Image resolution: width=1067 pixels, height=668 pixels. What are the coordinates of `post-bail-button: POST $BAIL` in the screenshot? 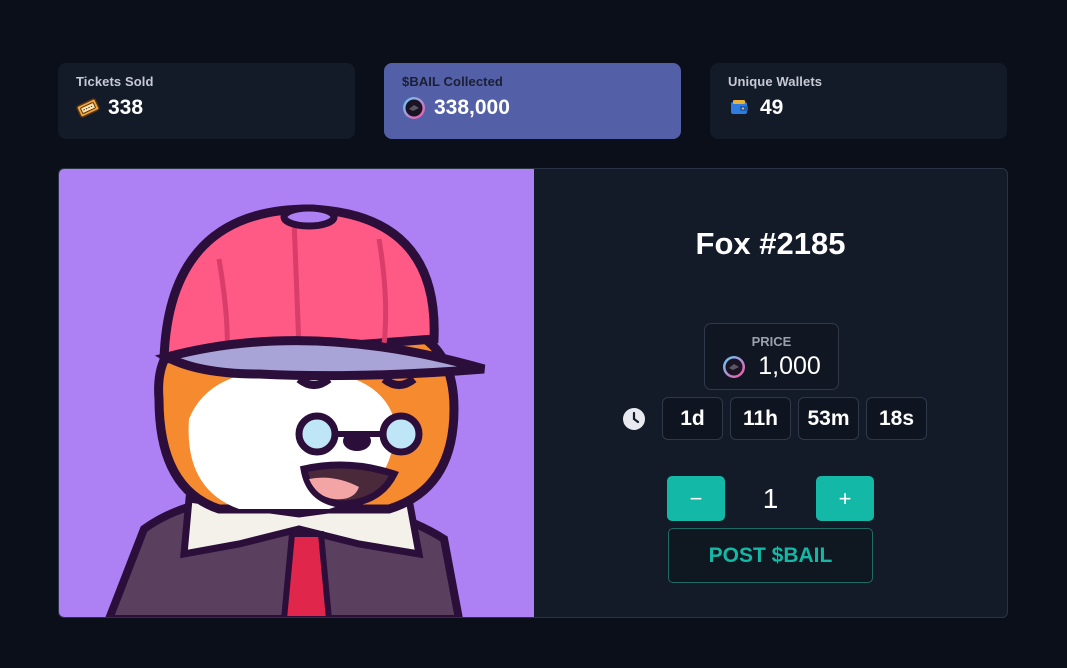 It's located at (770, 555).